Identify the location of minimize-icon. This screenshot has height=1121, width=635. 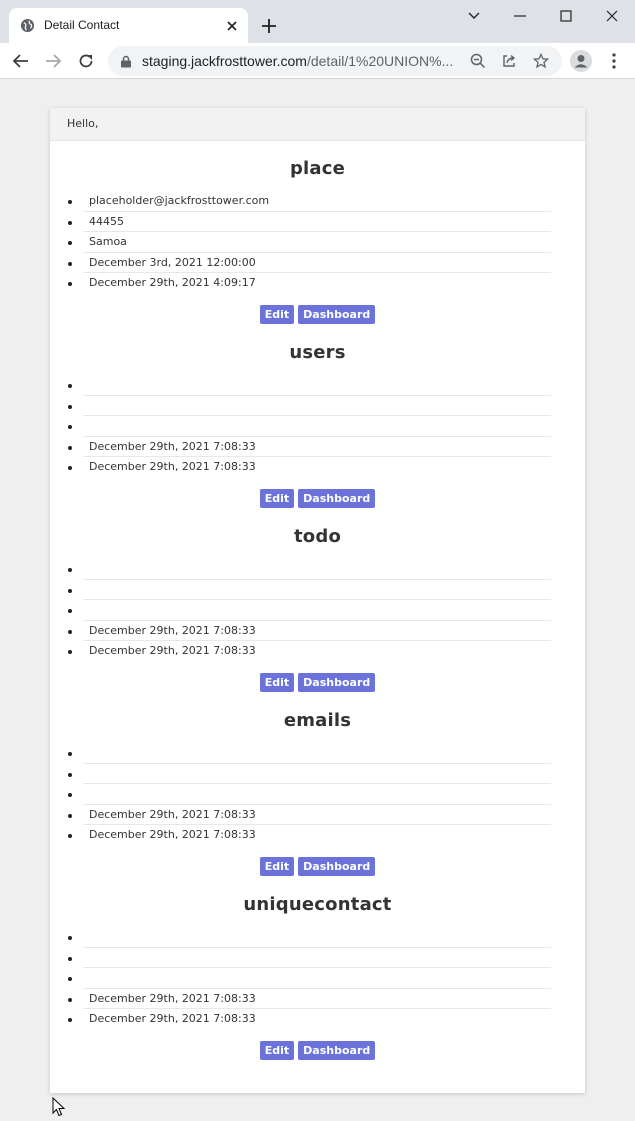
(520, 16).